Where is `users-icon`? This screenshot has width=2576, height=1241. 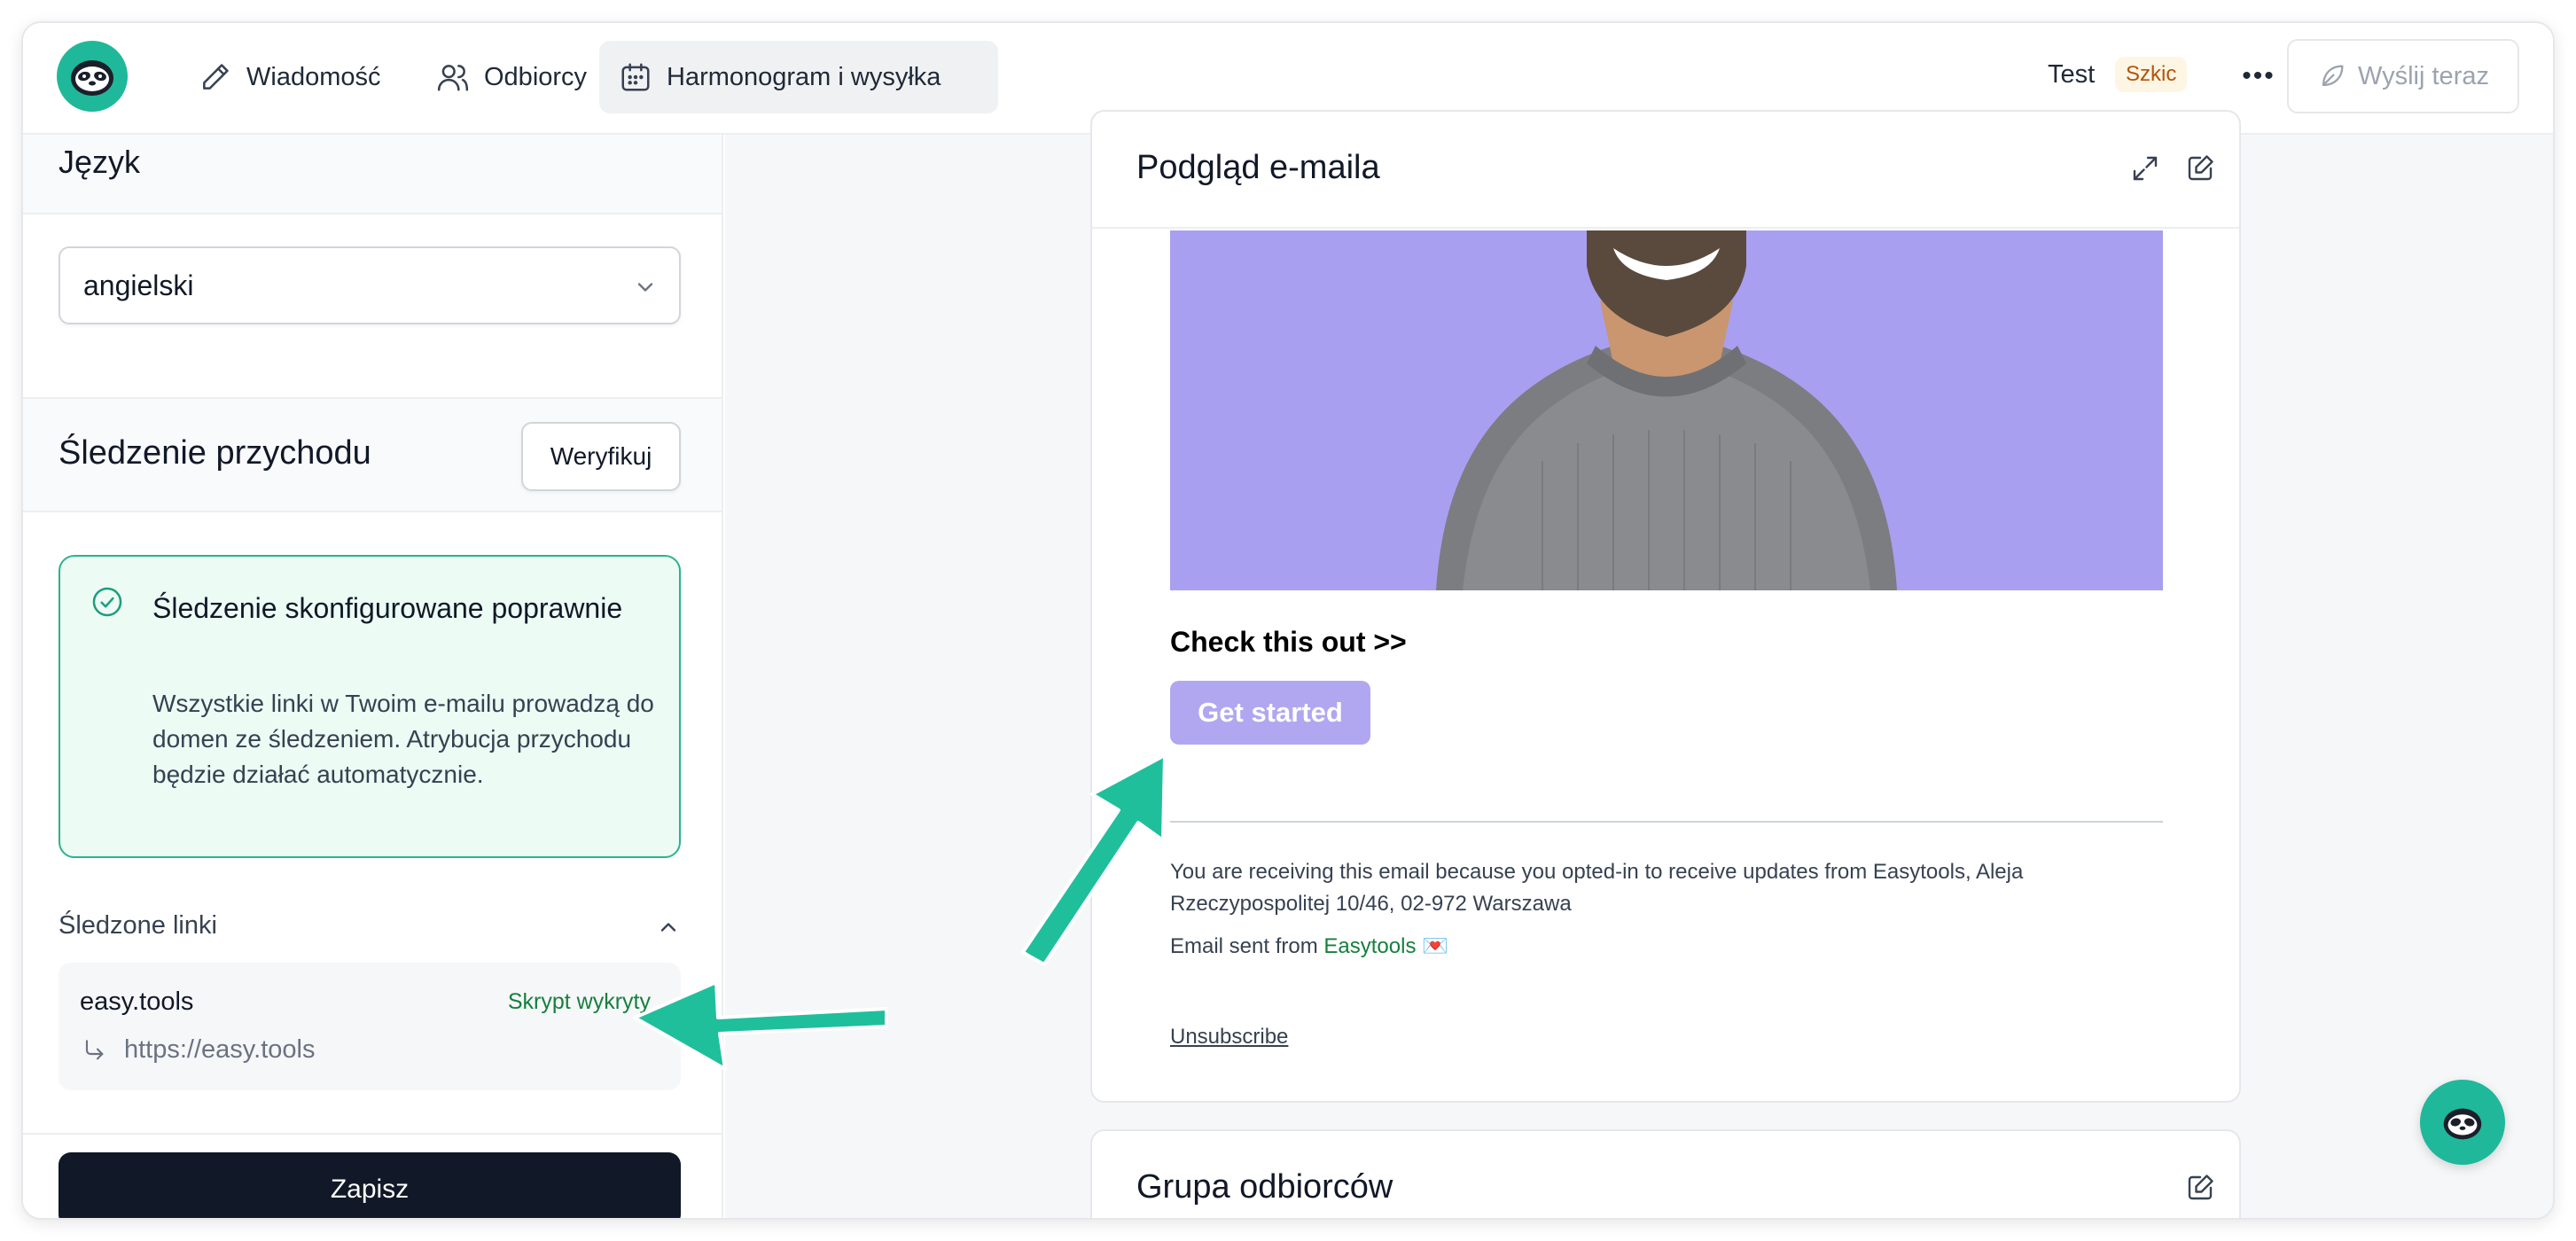
users-icon is located at coordinates (453, 78).